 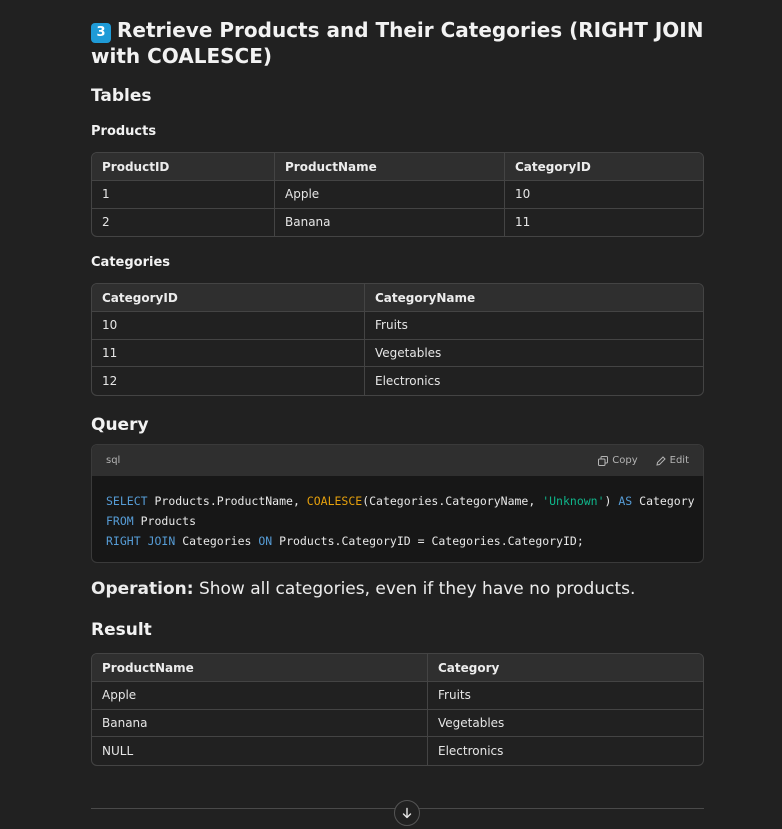 I want to click on operation-label: Operation:, so click(x=142, y=589).